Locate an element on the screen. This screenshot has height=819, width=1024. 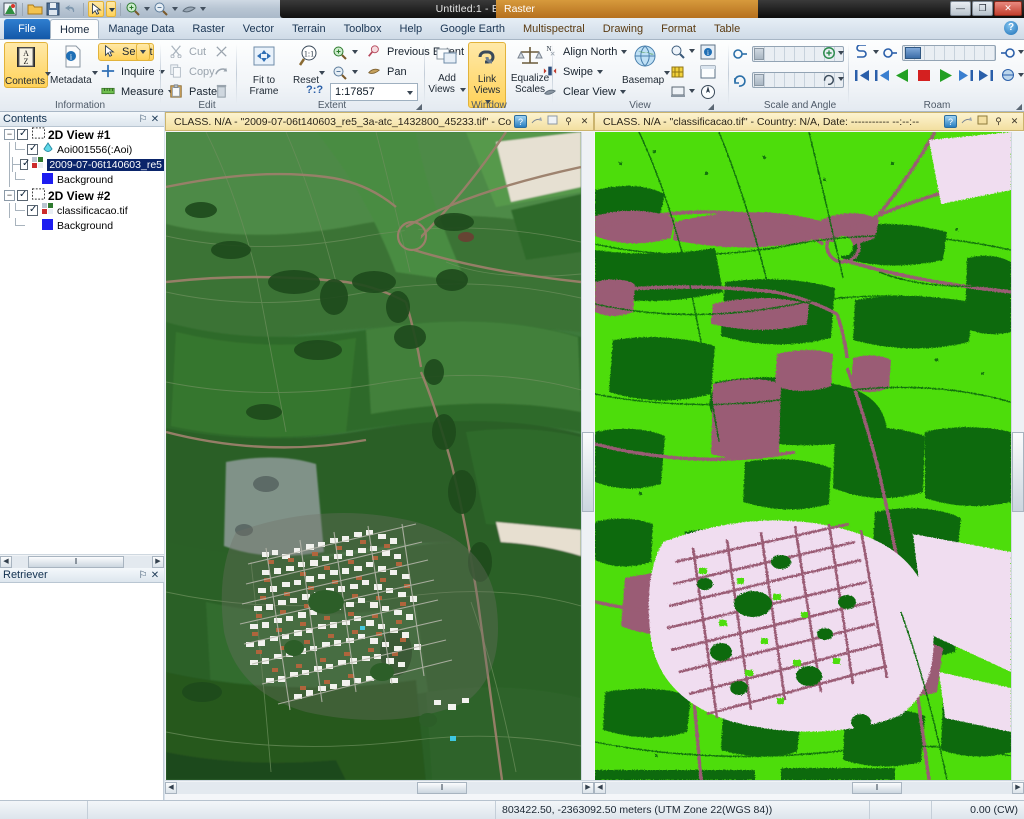
scale-end-icon is located at coordinates (829, 54).